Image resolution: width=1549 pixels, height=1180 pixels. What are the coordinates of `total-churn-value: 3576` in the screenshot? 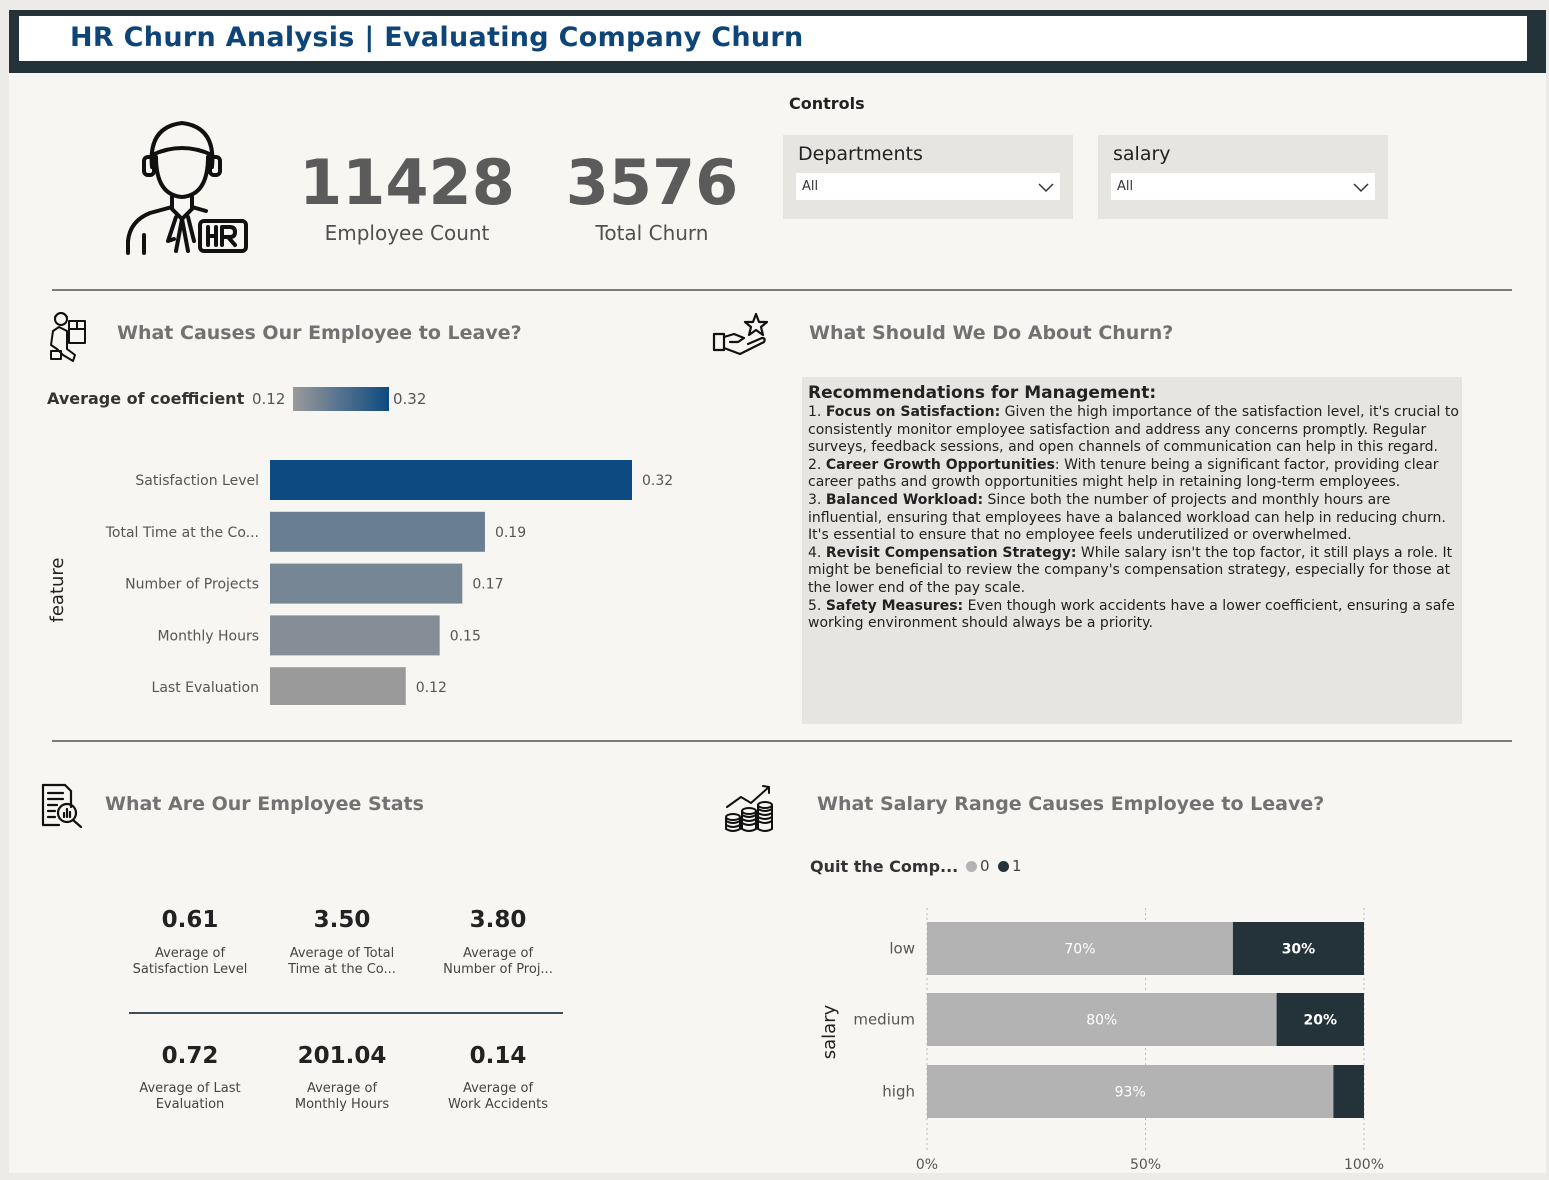 It's located at (652, 182).